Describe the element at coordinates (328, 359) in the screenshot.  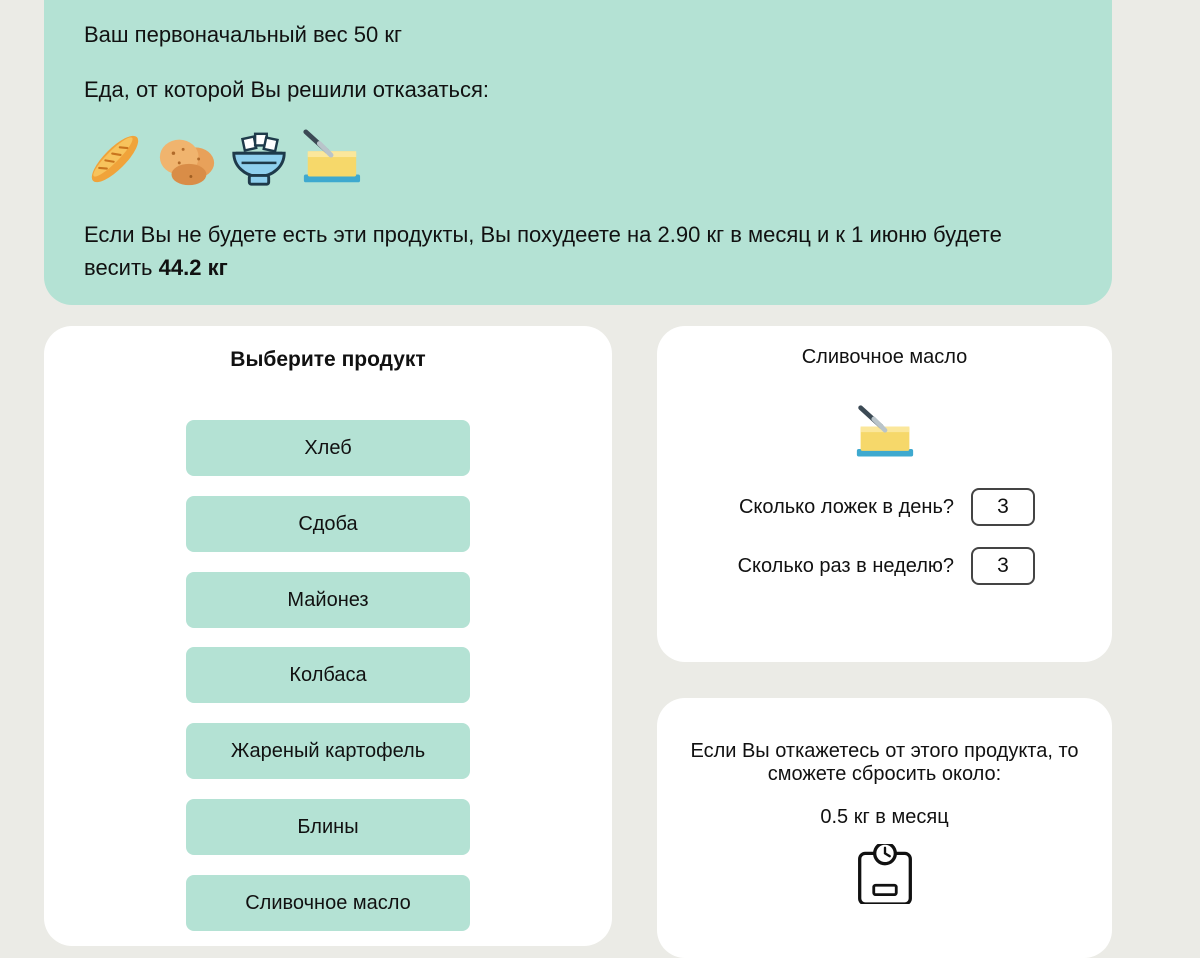
I see `chooser-title: Выберите продукт` at that location.